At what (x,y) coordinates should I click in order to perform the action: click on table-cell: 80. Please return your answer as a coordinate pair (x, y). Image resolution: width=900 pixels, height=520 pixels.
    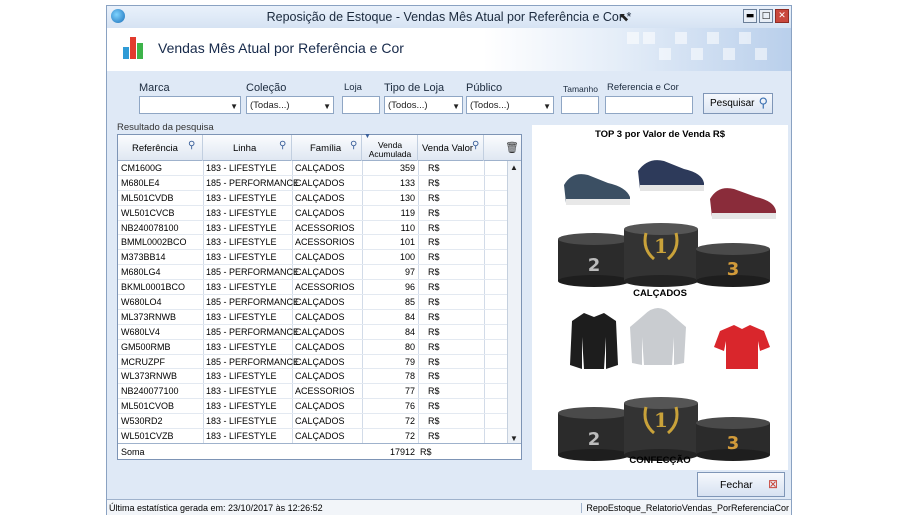
    Looking at the image, I should click on (409, 346).